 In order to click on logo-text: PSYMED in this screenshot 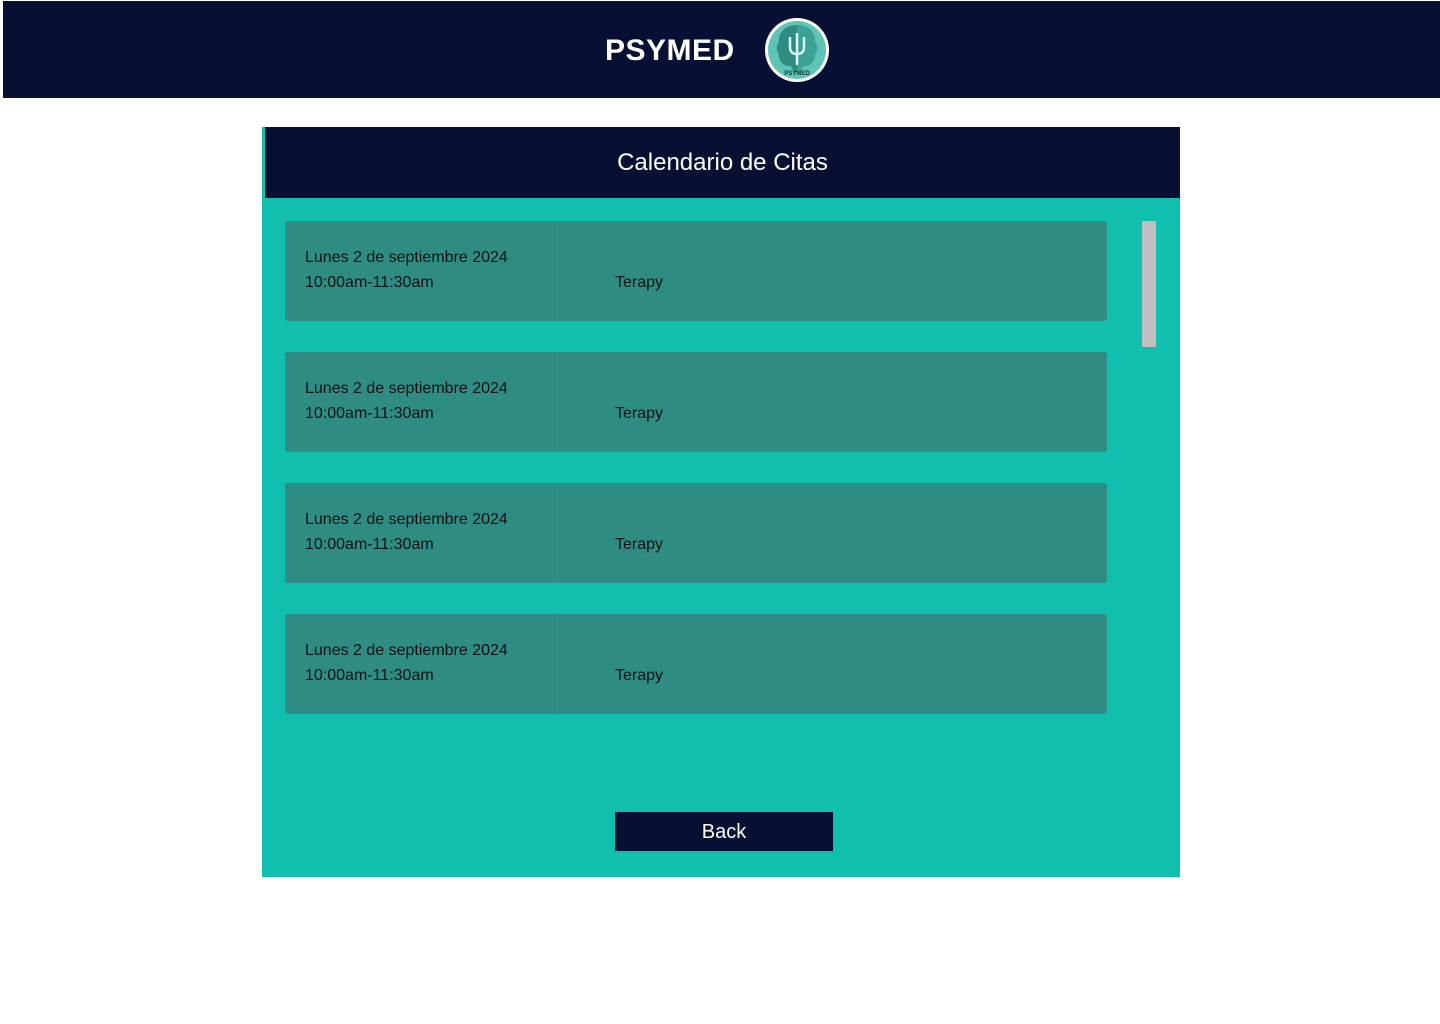, I will do `click(797, 74)`.